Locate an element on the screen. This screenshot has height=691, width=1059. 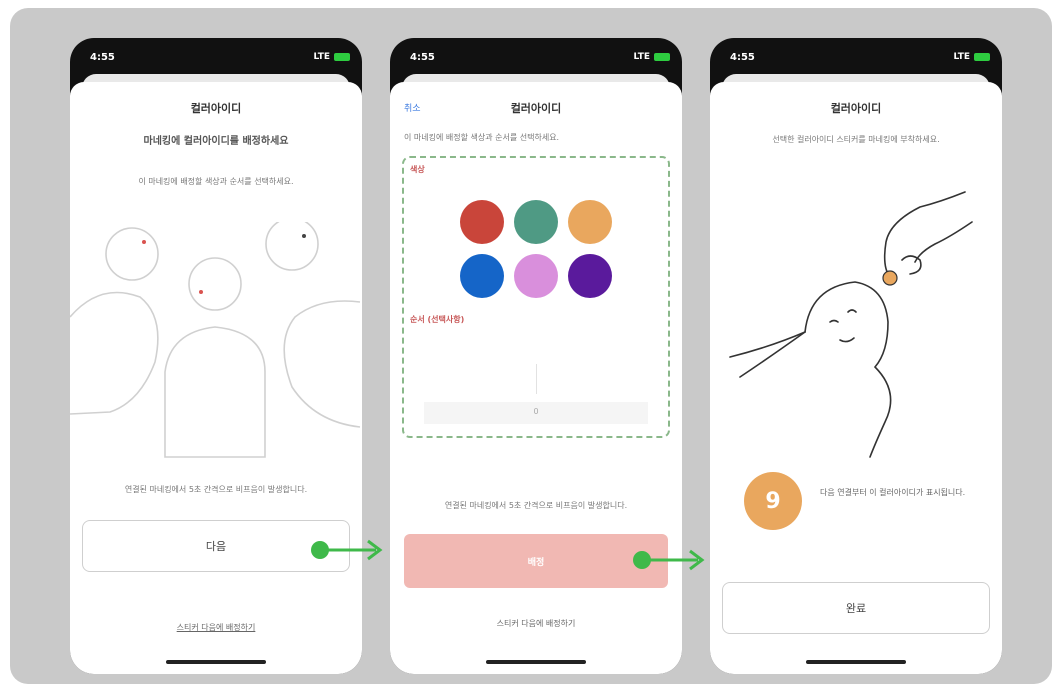
assign-headline: 마네킹에 컬러아이디를 배정하세요 is located at coordinates (216, 141).